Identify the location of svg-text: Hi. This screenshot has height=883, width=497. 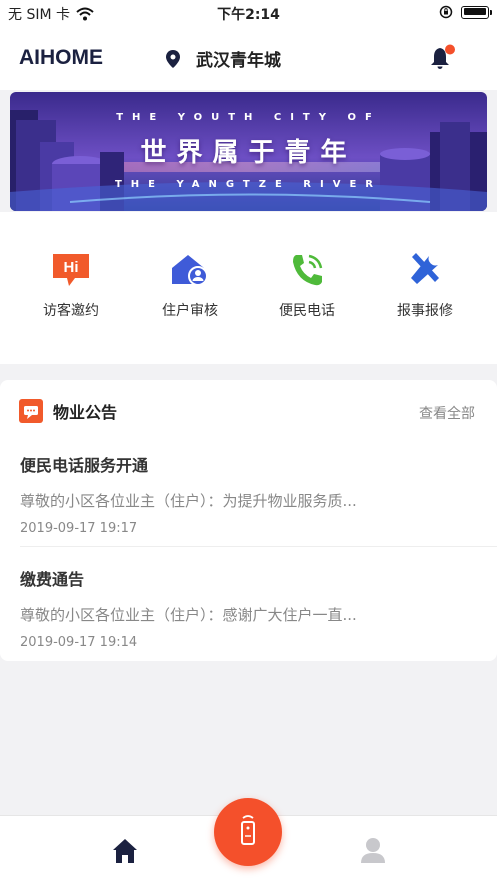
(71, 267).